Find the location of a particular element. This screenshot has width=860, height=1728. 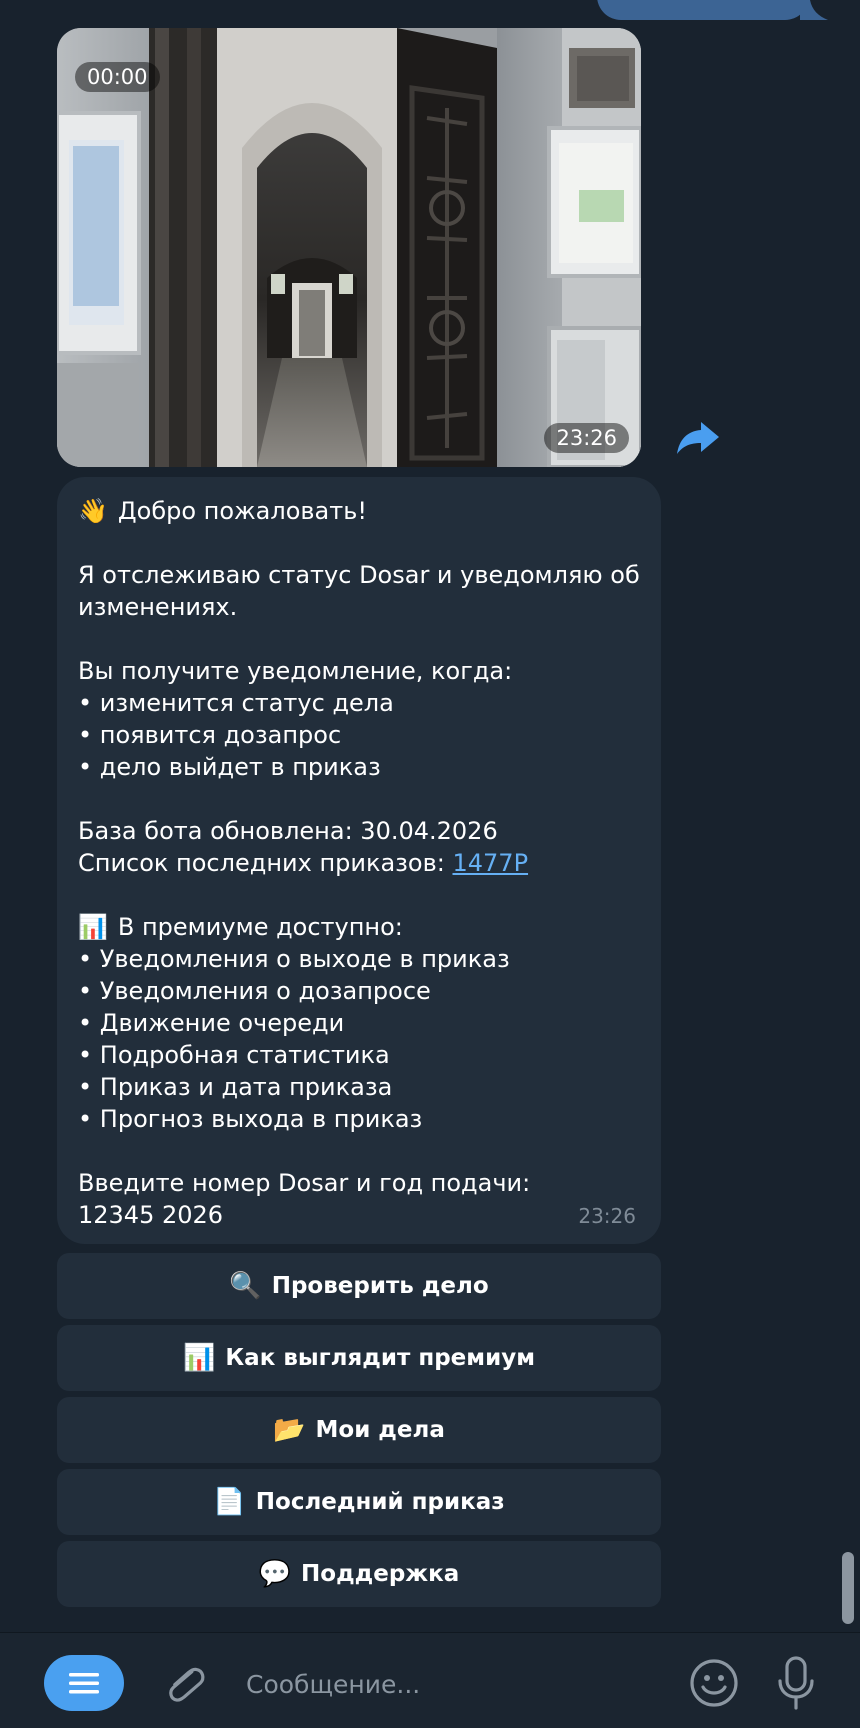

message-line-text: • Движение очереди is located at coordinates (211, 1023).